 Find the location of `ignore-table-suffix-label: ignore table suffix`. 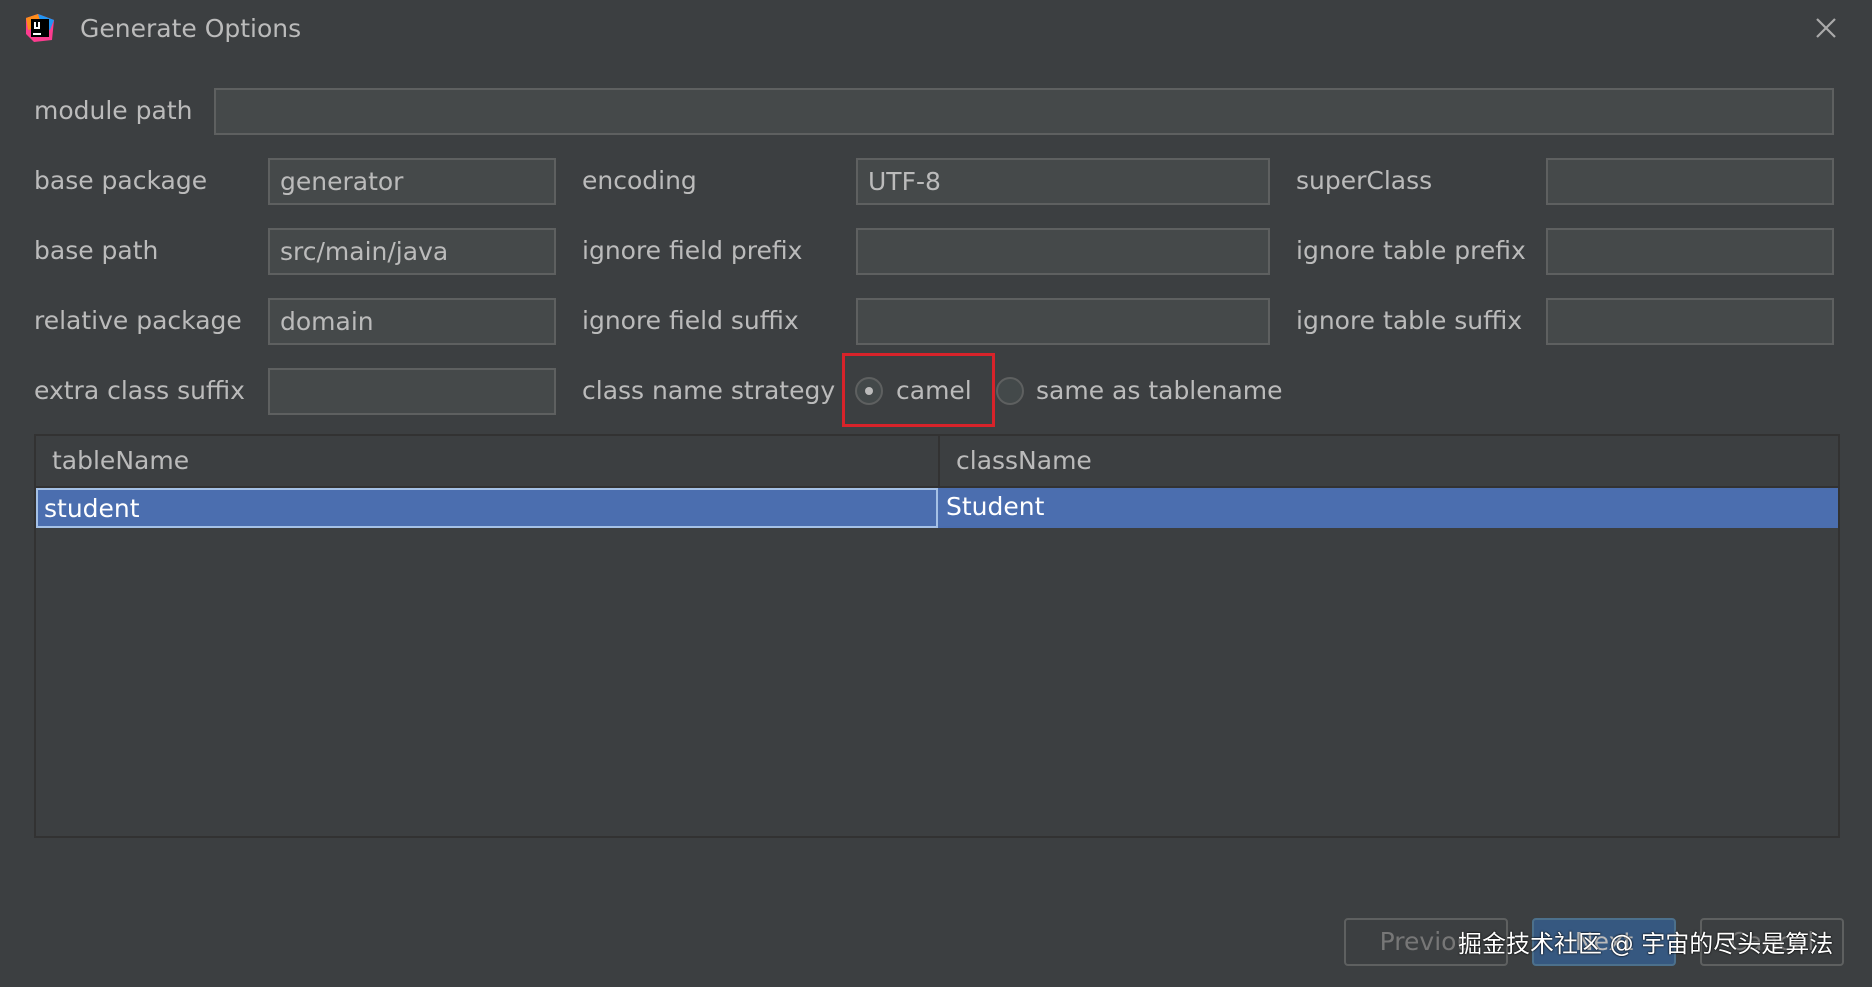

ignore-table-suffix-label: ignore table suffix is located at coordinates (1409, 320).